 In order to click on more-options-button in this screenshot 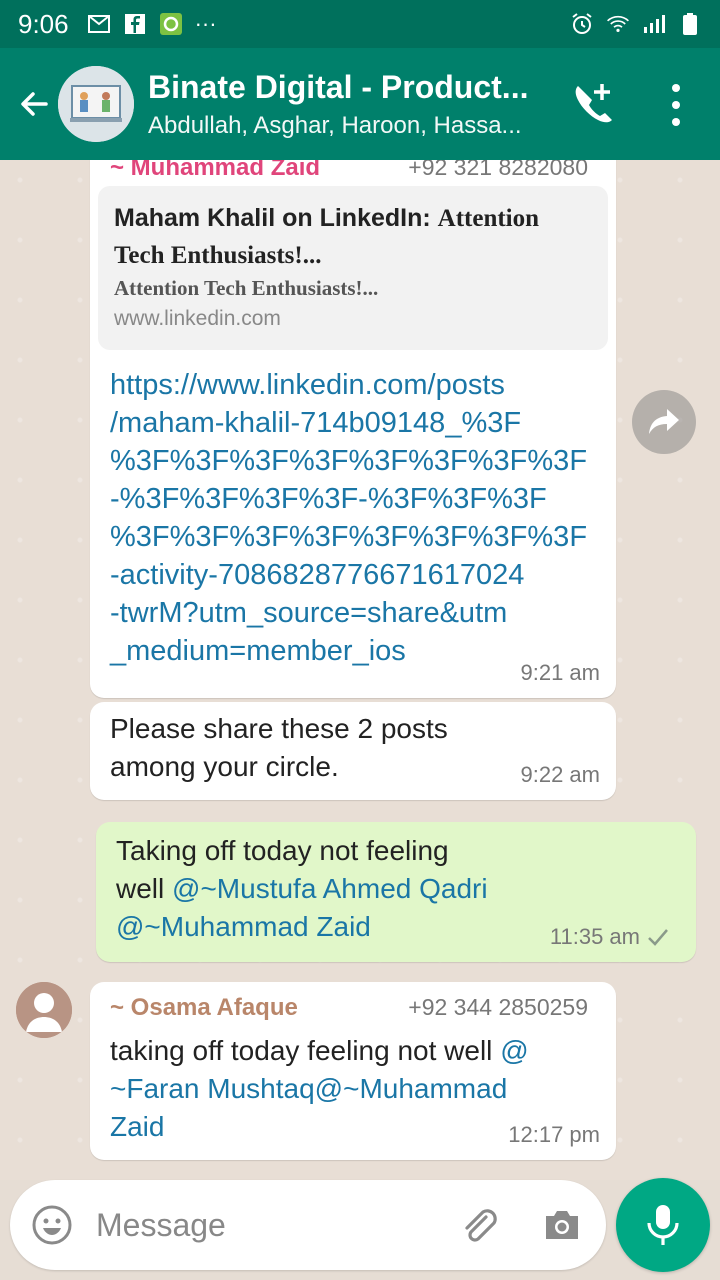, I will do `click(676, 105)`.